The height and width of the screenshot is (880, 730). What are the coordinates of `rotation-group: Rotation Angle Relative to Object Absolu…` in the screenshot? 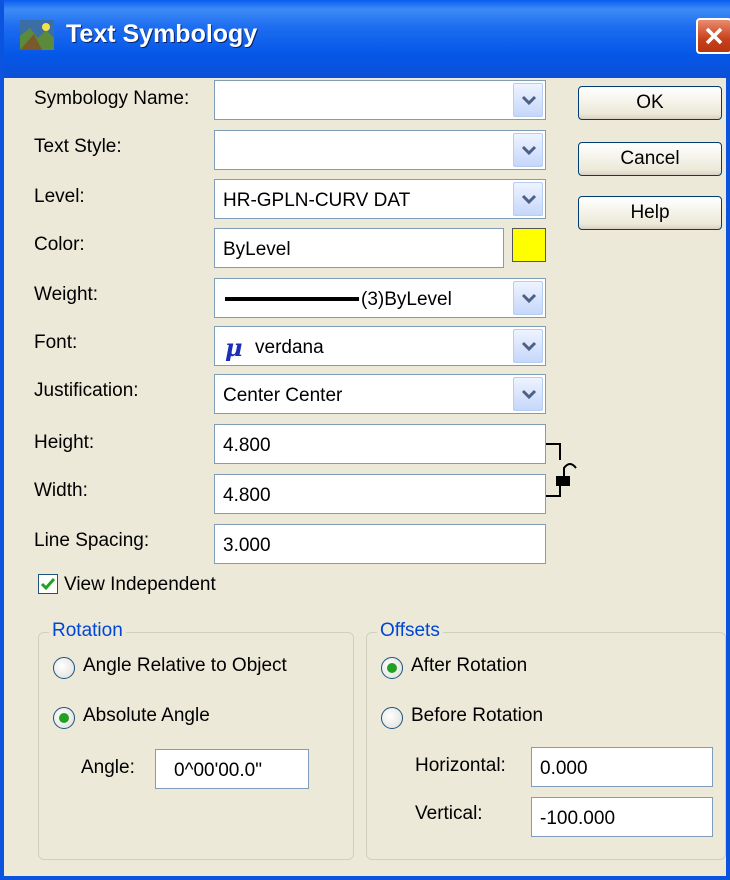 It's located at (196, 740).